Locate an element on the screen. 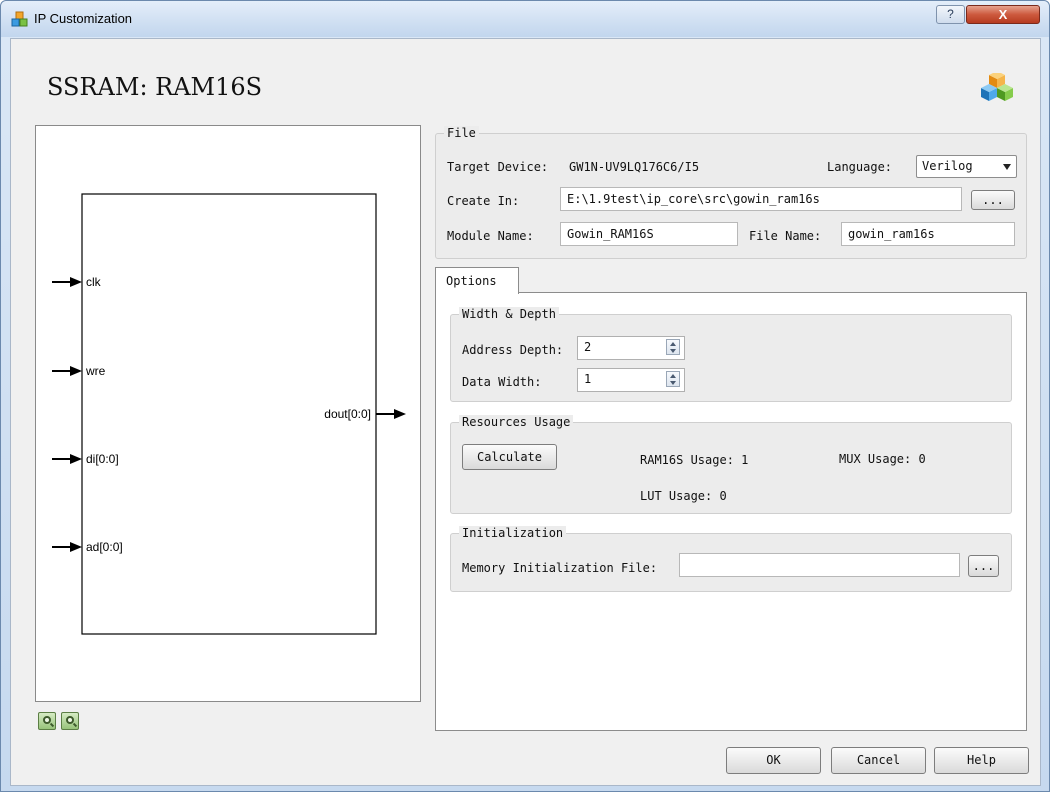 Image resolution: width=1050 pixels, height=792 pixels. port-dout-arrow is located at coordinates (391, 414).